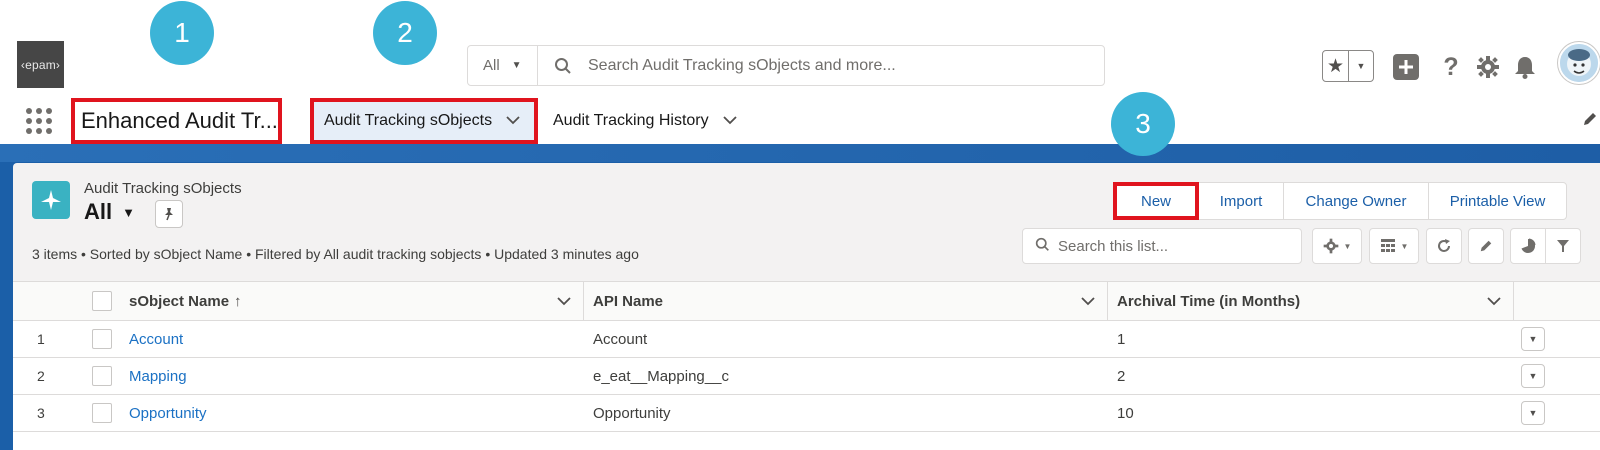 This screenshot has width=1600, height=450. Describe the element at coordinates (168, 413) in the screenshot. I see `sobject-name-link: Opportunity` at that location.